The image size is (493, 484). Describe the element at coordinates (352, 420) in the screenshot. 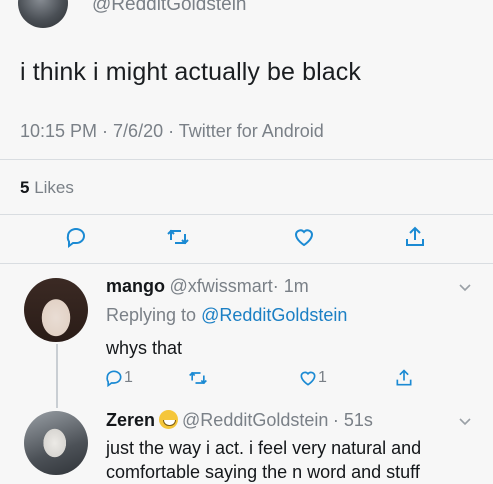

I see `reply-time: · 51s` at that location.